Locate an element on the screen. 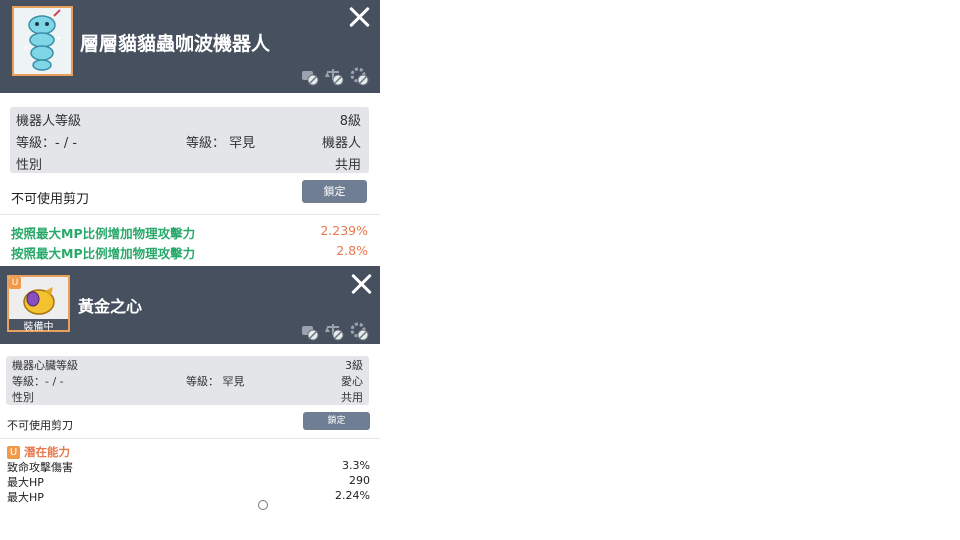 Image resolution: width=960 pixels, height=540 pixels. stat-value: 機器人 is located at coordinates (341, 143).